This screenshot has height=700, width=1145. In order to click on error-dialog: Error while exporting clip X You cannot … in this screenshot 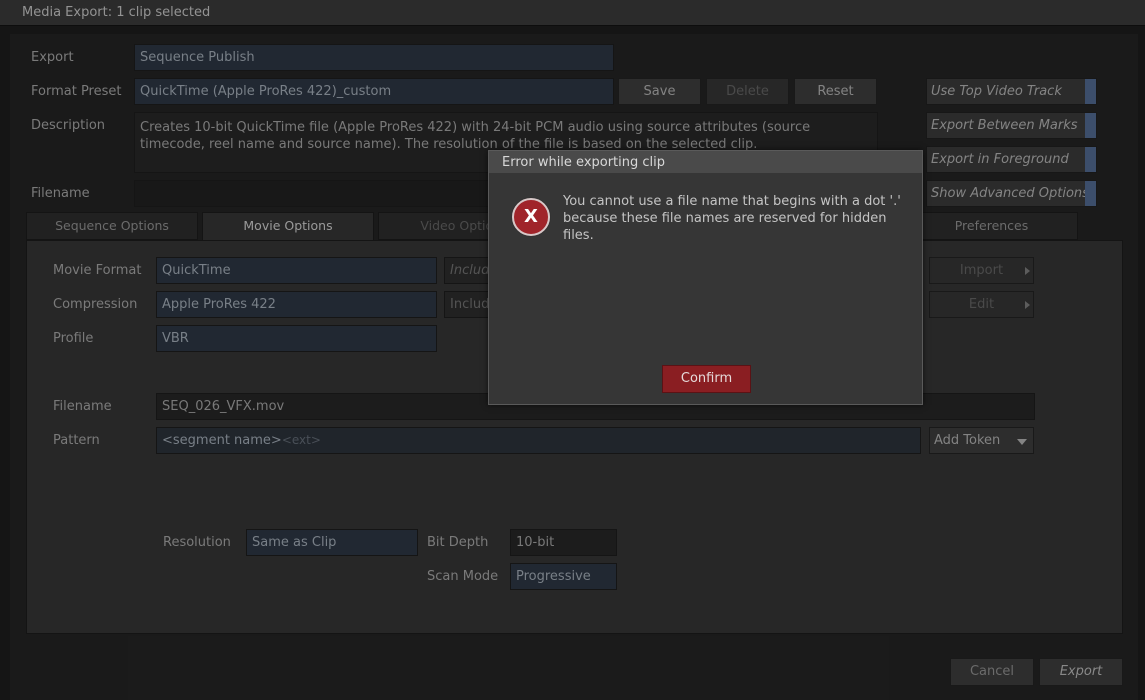, I will do `click(705, 277)`.